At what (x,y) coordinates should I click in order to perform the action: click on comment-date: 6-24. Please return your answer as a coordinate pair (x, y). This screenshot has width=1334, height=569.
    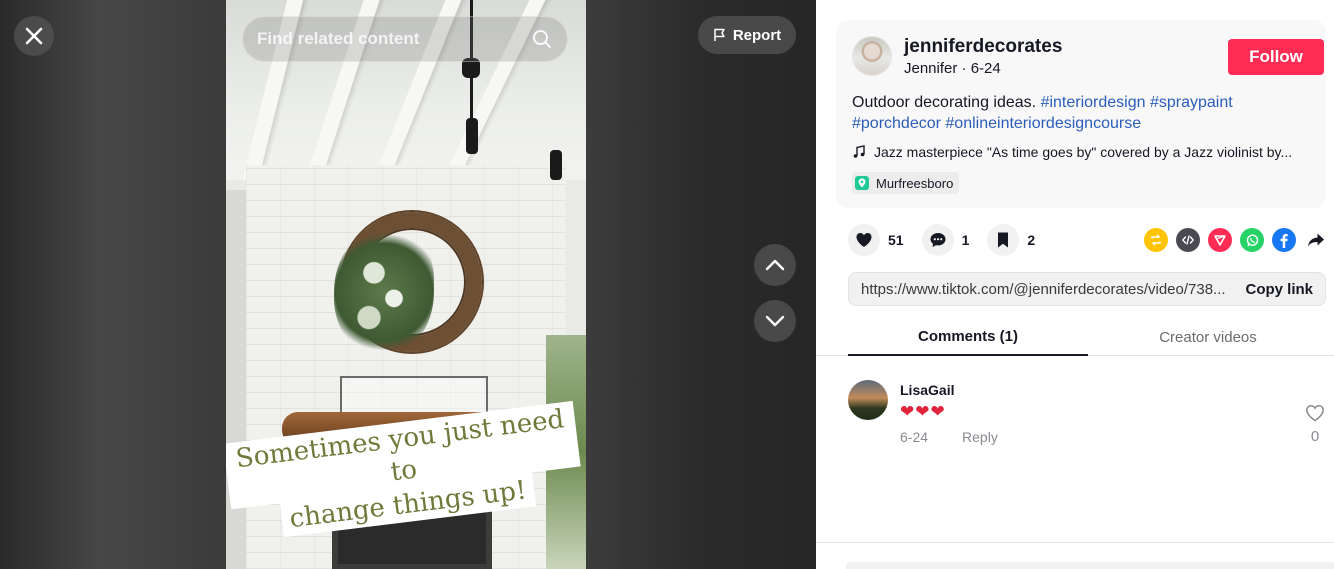
    Looking at the image, I should click on (914, 437).